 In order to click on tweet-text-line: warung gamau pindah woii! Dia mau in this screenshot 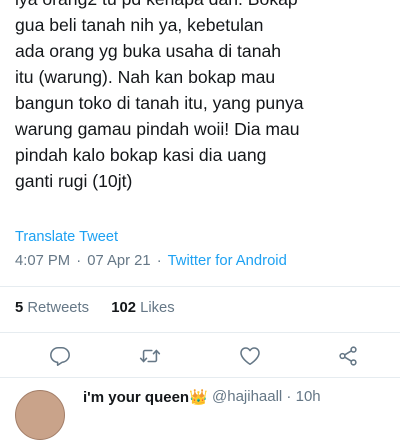, I will do `click(157, 129)`.